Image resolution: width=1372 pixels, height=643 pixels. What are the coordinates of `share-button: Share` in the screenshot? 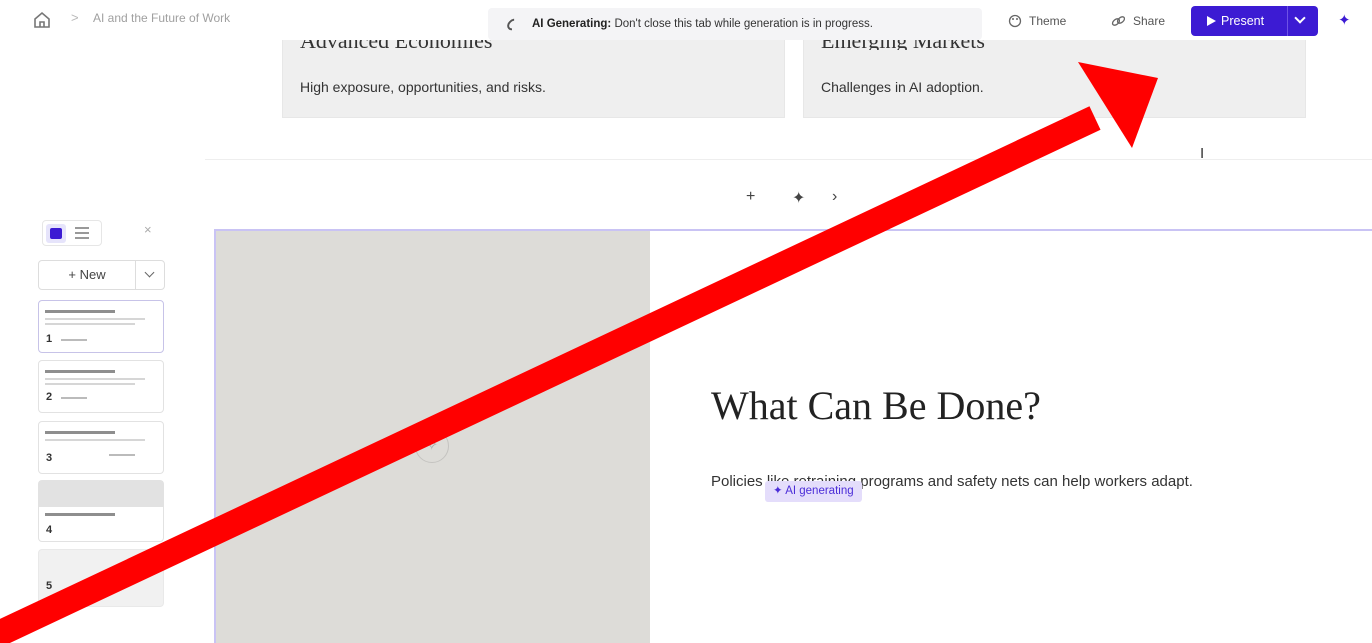 It's located at (1138, 21).